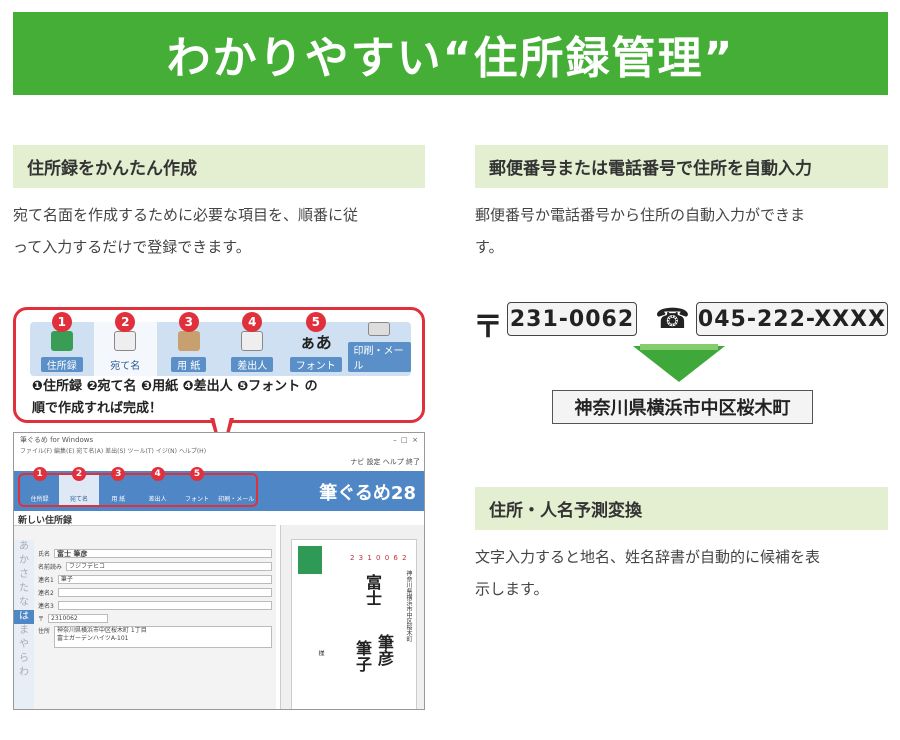 Image resolution: width=900 pixels, height=740 pixels. Describe the element at coordinates (24, 659) in the screenshot. I see `kana-index-item: ら` at that location.